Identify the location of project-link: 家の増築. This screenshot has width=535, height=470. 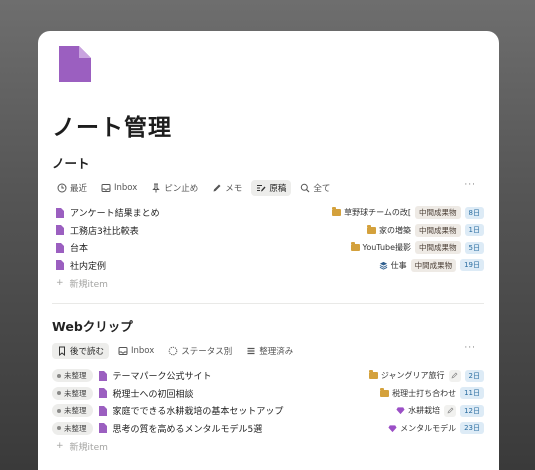
(389, 230).